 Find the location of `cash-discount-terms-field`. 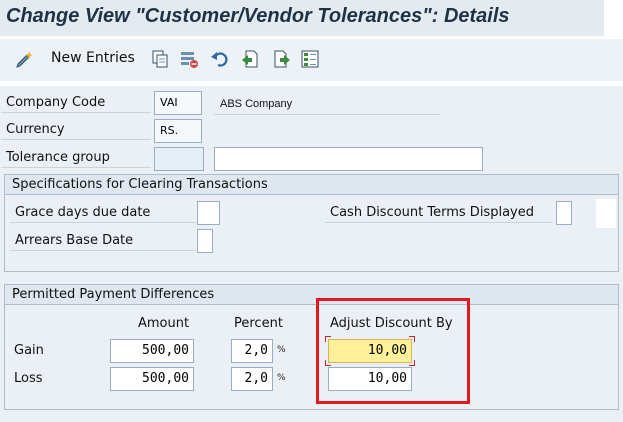

cash-discount-terms-field is located at coordinates (606, 213).